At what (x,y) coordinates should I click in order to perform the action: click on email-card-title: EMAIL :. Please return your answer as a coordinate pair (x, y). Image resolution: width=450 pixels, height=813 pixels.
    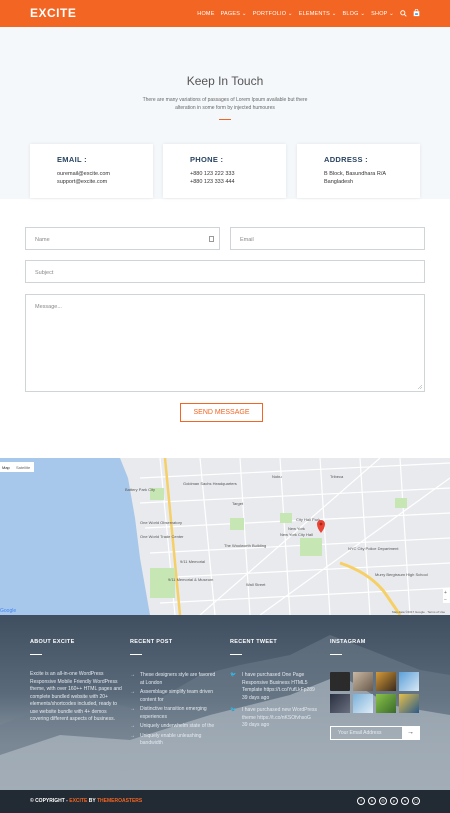
    Looking at the image, I should click on (72, 159).